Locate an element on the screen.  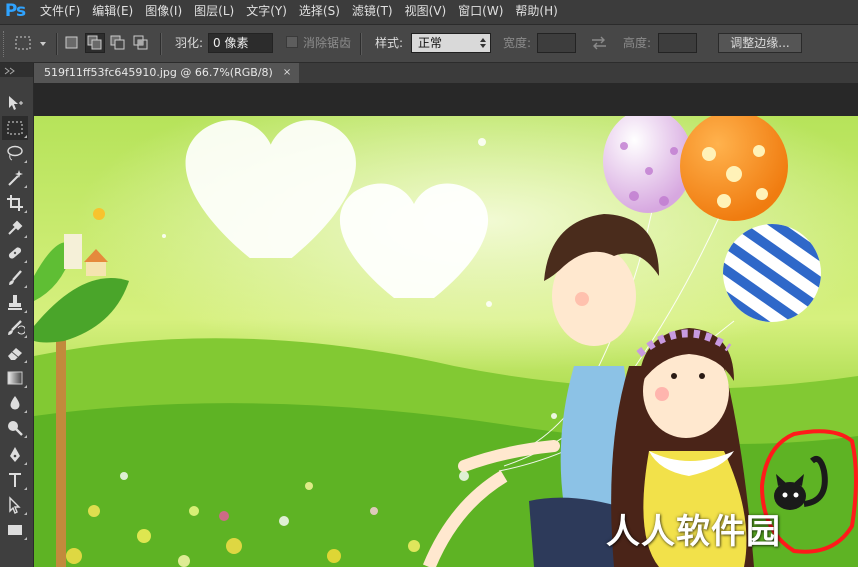
intersect-selection-button is located at coordinates (141, 43).